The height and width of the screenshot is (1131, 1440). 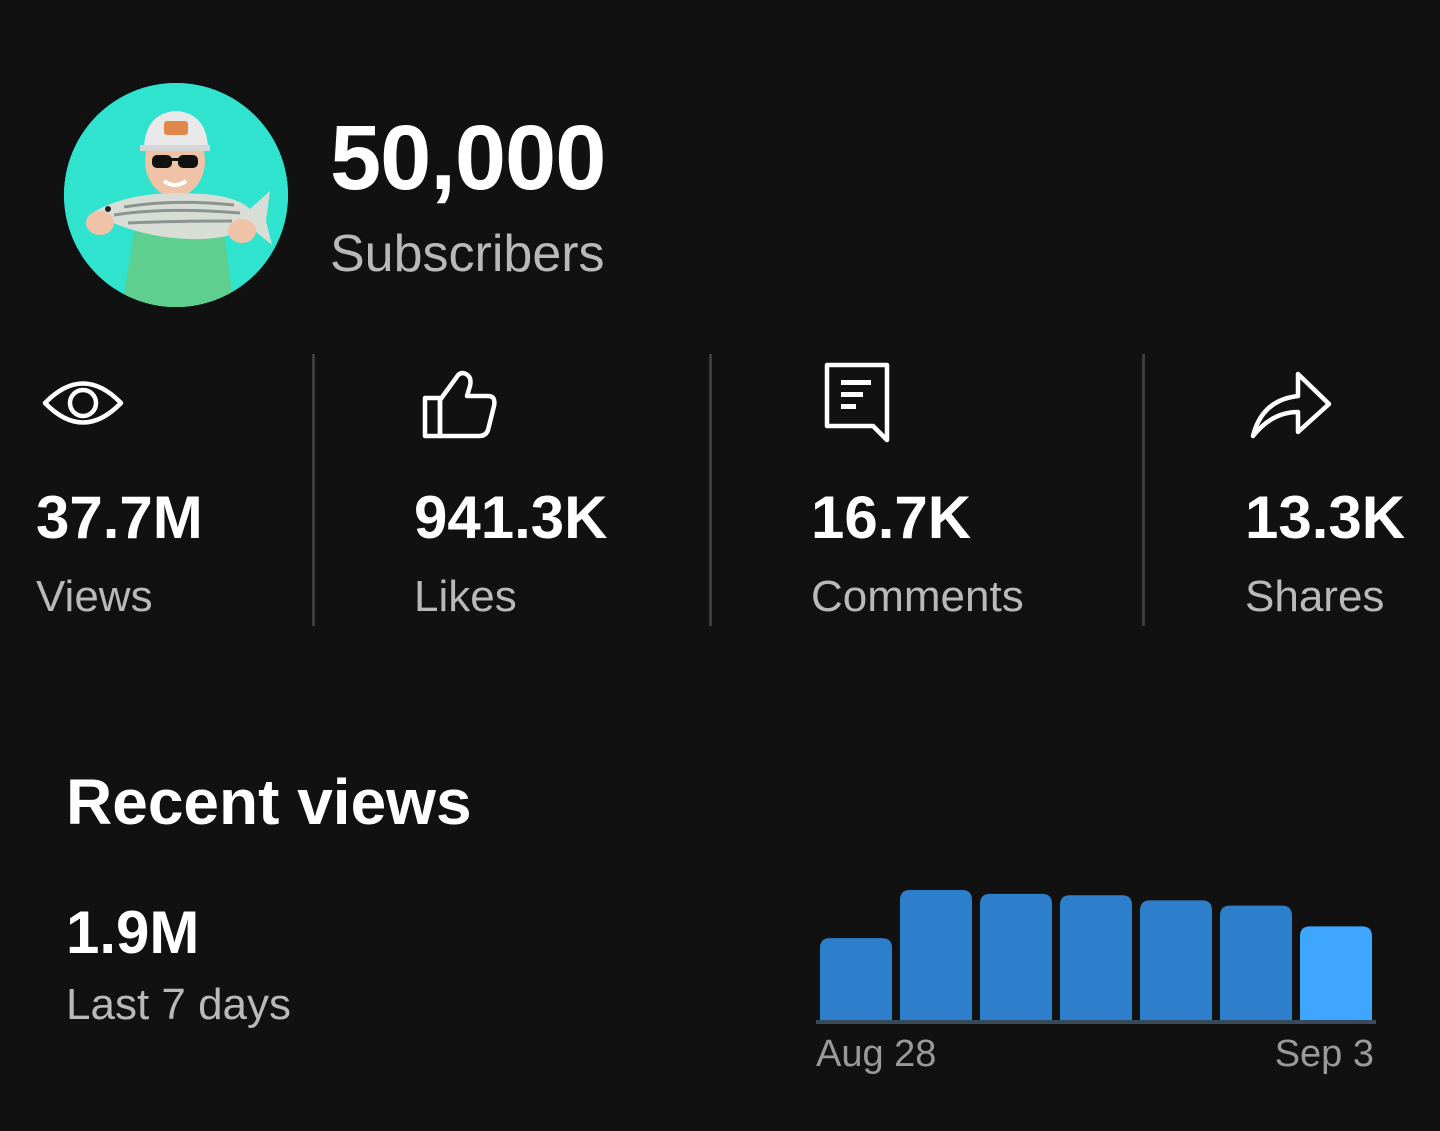 I want to click on likes-value: 941.3K, so click(x=511, y=517).